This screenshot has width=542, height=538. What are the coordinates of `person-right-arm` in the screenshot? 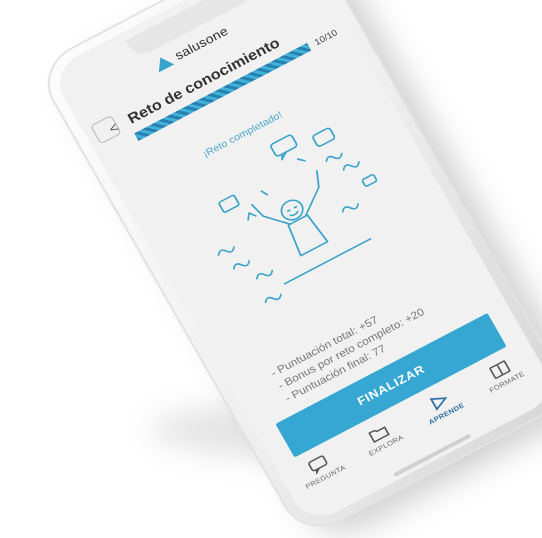 It's located at (312, 193).